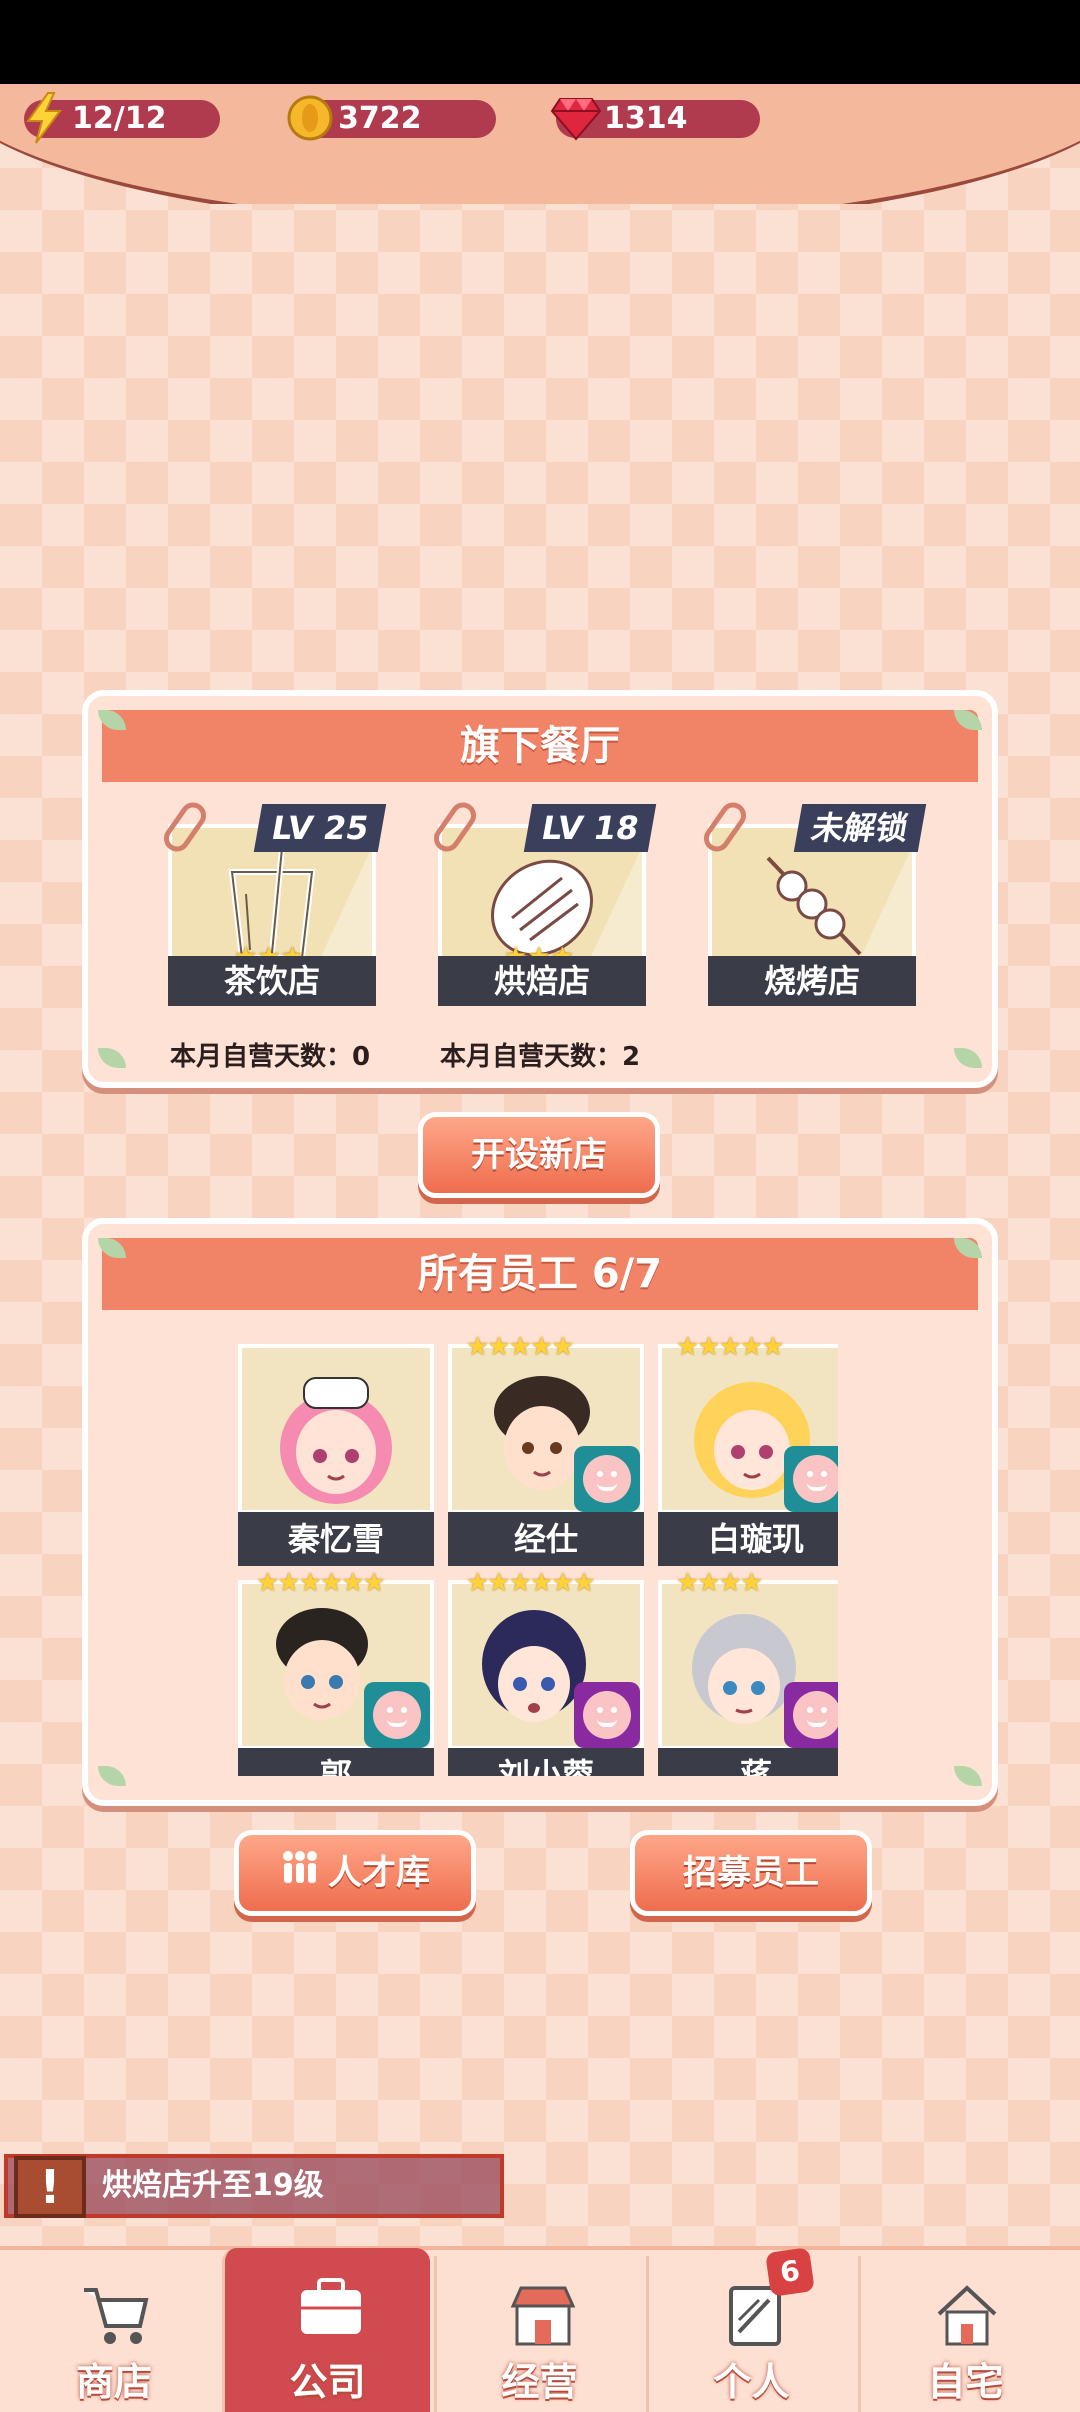  I want to click on gem-counter: 1314, so click(655, 119).